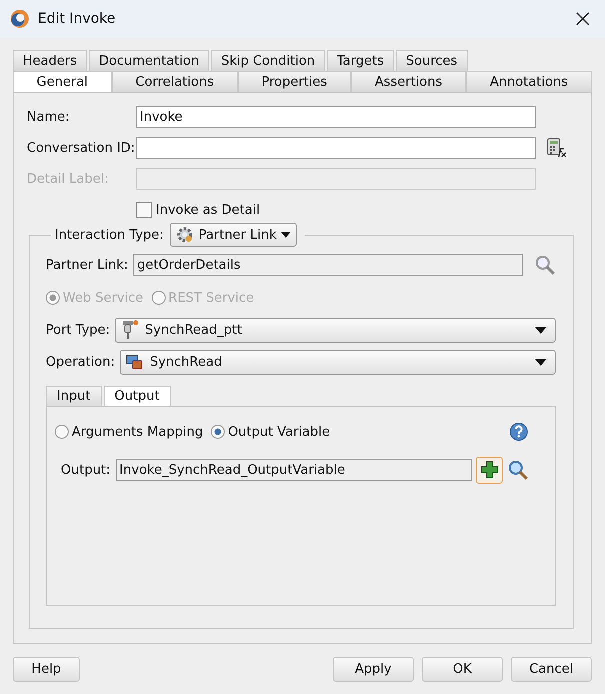  Describe the element at coordinates (49, 117) in the screenshot. I see `field-label: Name:` at that location.